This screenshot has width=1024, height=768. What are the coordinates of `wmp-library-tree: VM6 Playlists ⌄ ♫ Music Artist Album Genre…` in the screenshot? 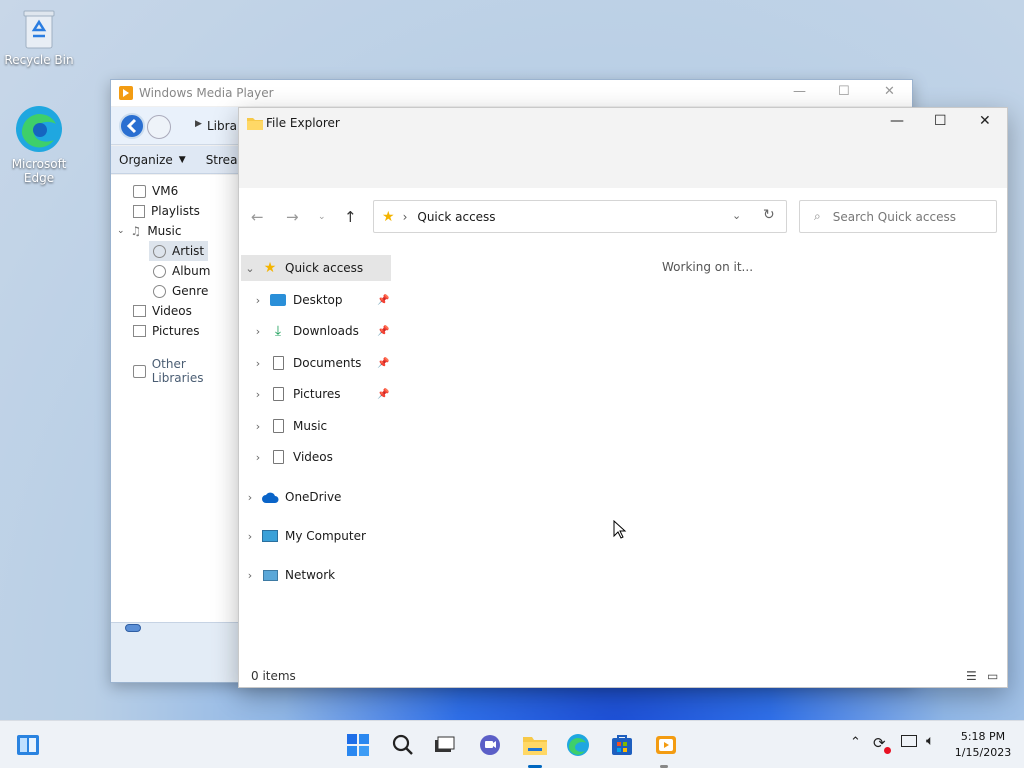 It's located at (175, 398).